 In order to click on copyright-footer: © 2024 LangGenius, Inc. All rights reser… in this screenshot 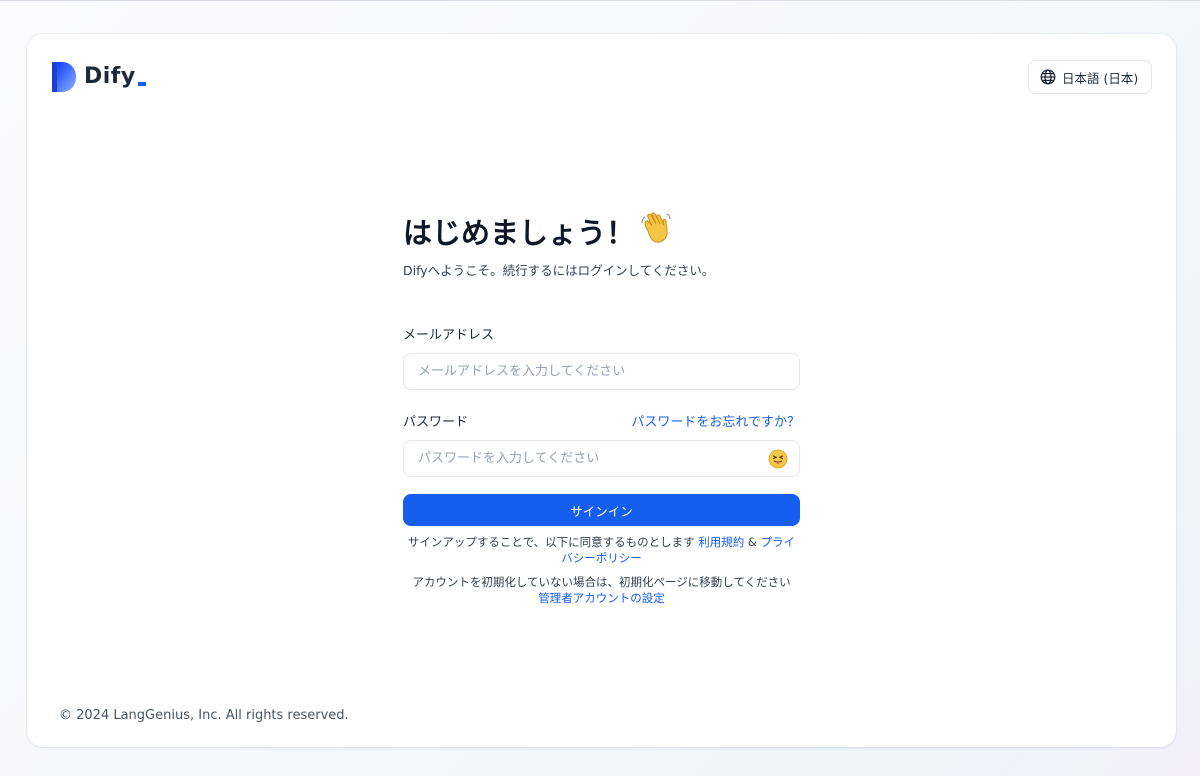, I will do `click(204, 715)`.